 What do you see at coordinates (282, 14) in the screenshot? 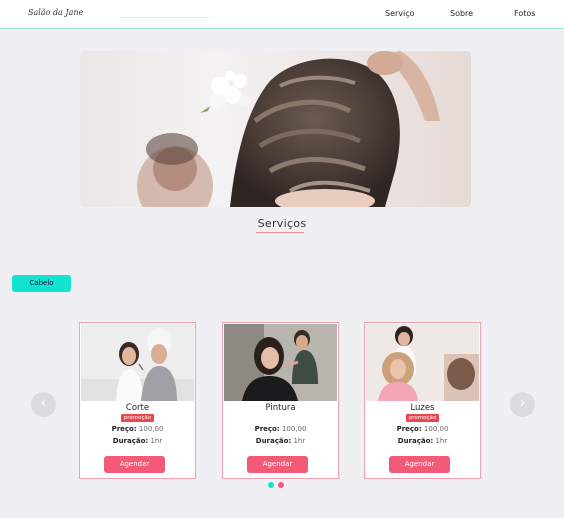
I see `navbar: Salão da Jane Serviço Sobre Fotos` at bounding box center [282, 14].